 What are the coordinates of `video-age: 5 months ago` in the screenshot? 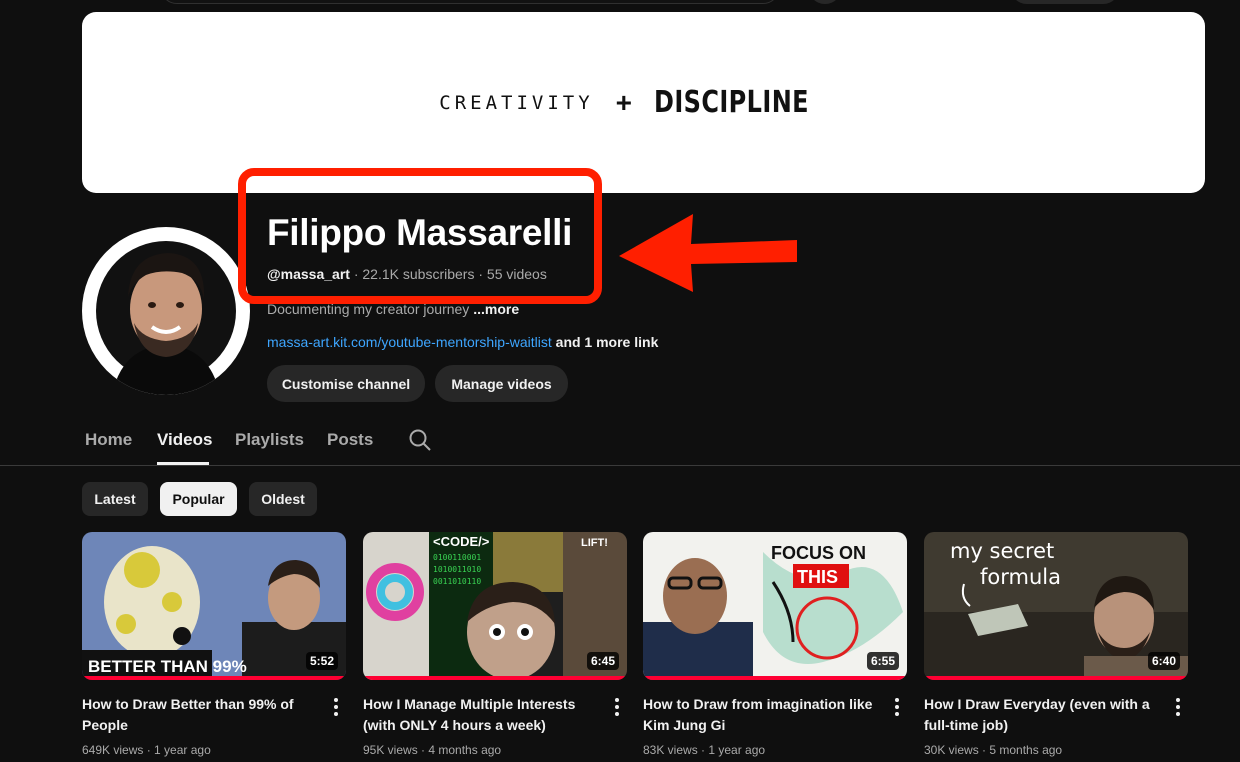 It's located at (1026, 750).